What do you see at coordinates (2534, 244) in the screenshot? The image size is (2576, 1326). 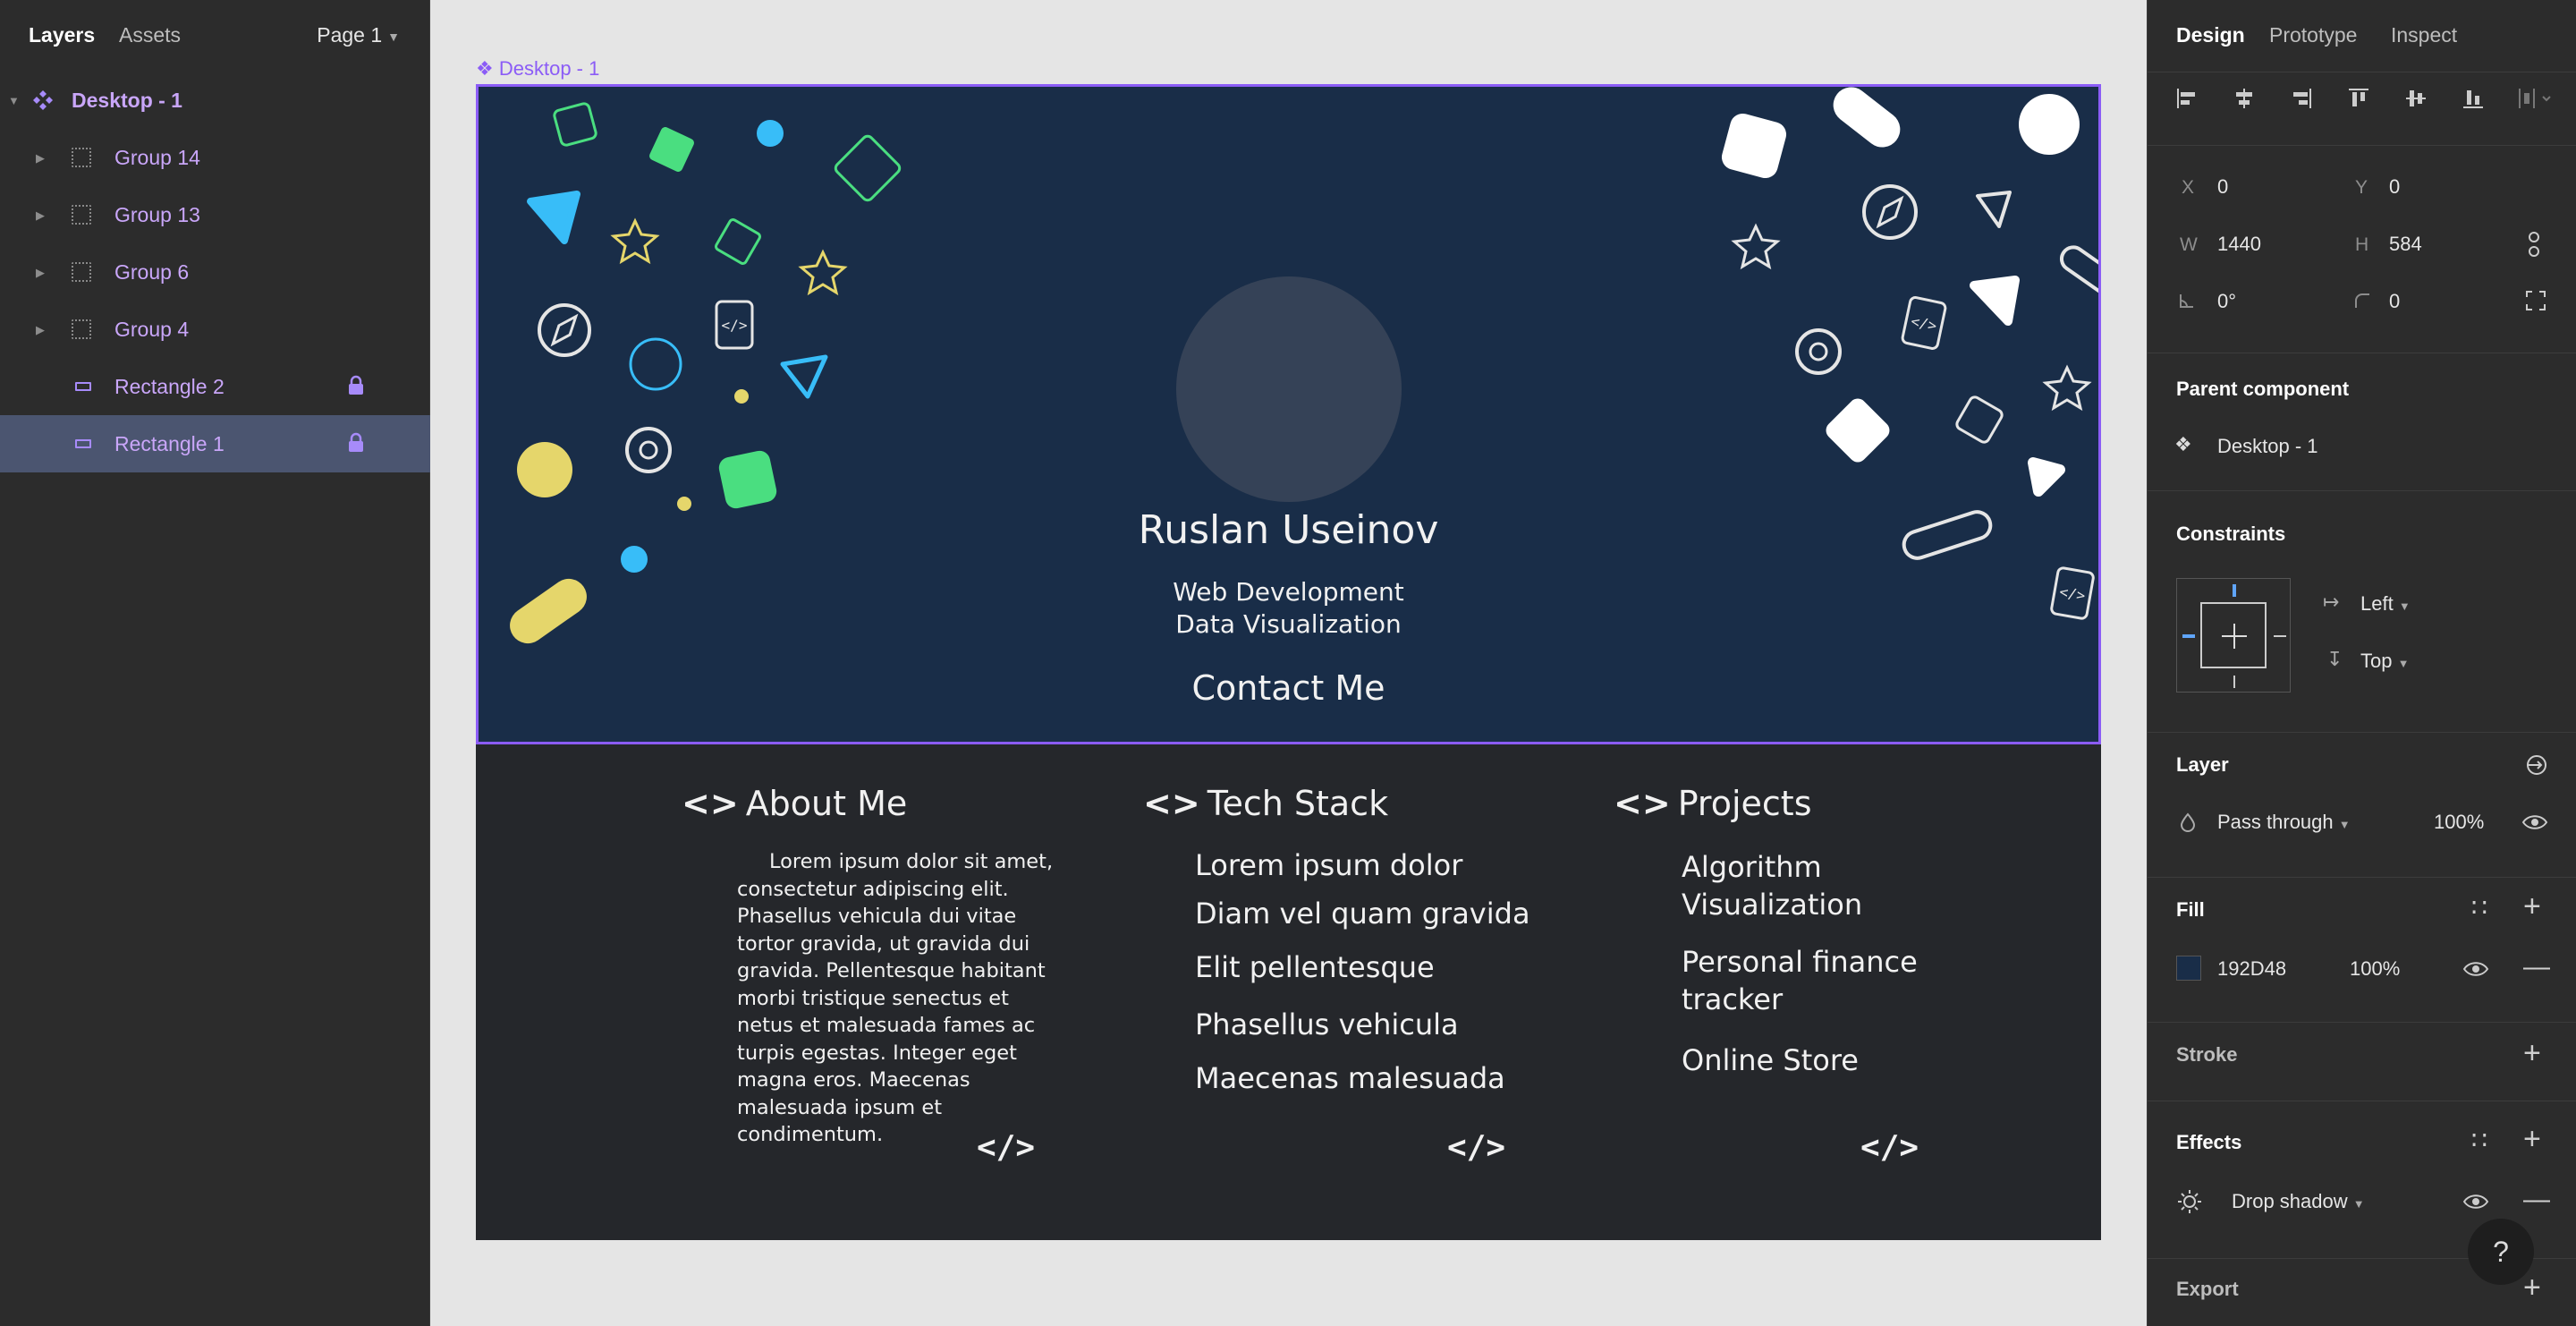 I see `constrain-proportions-icon` at bounding box center [2534, 244].